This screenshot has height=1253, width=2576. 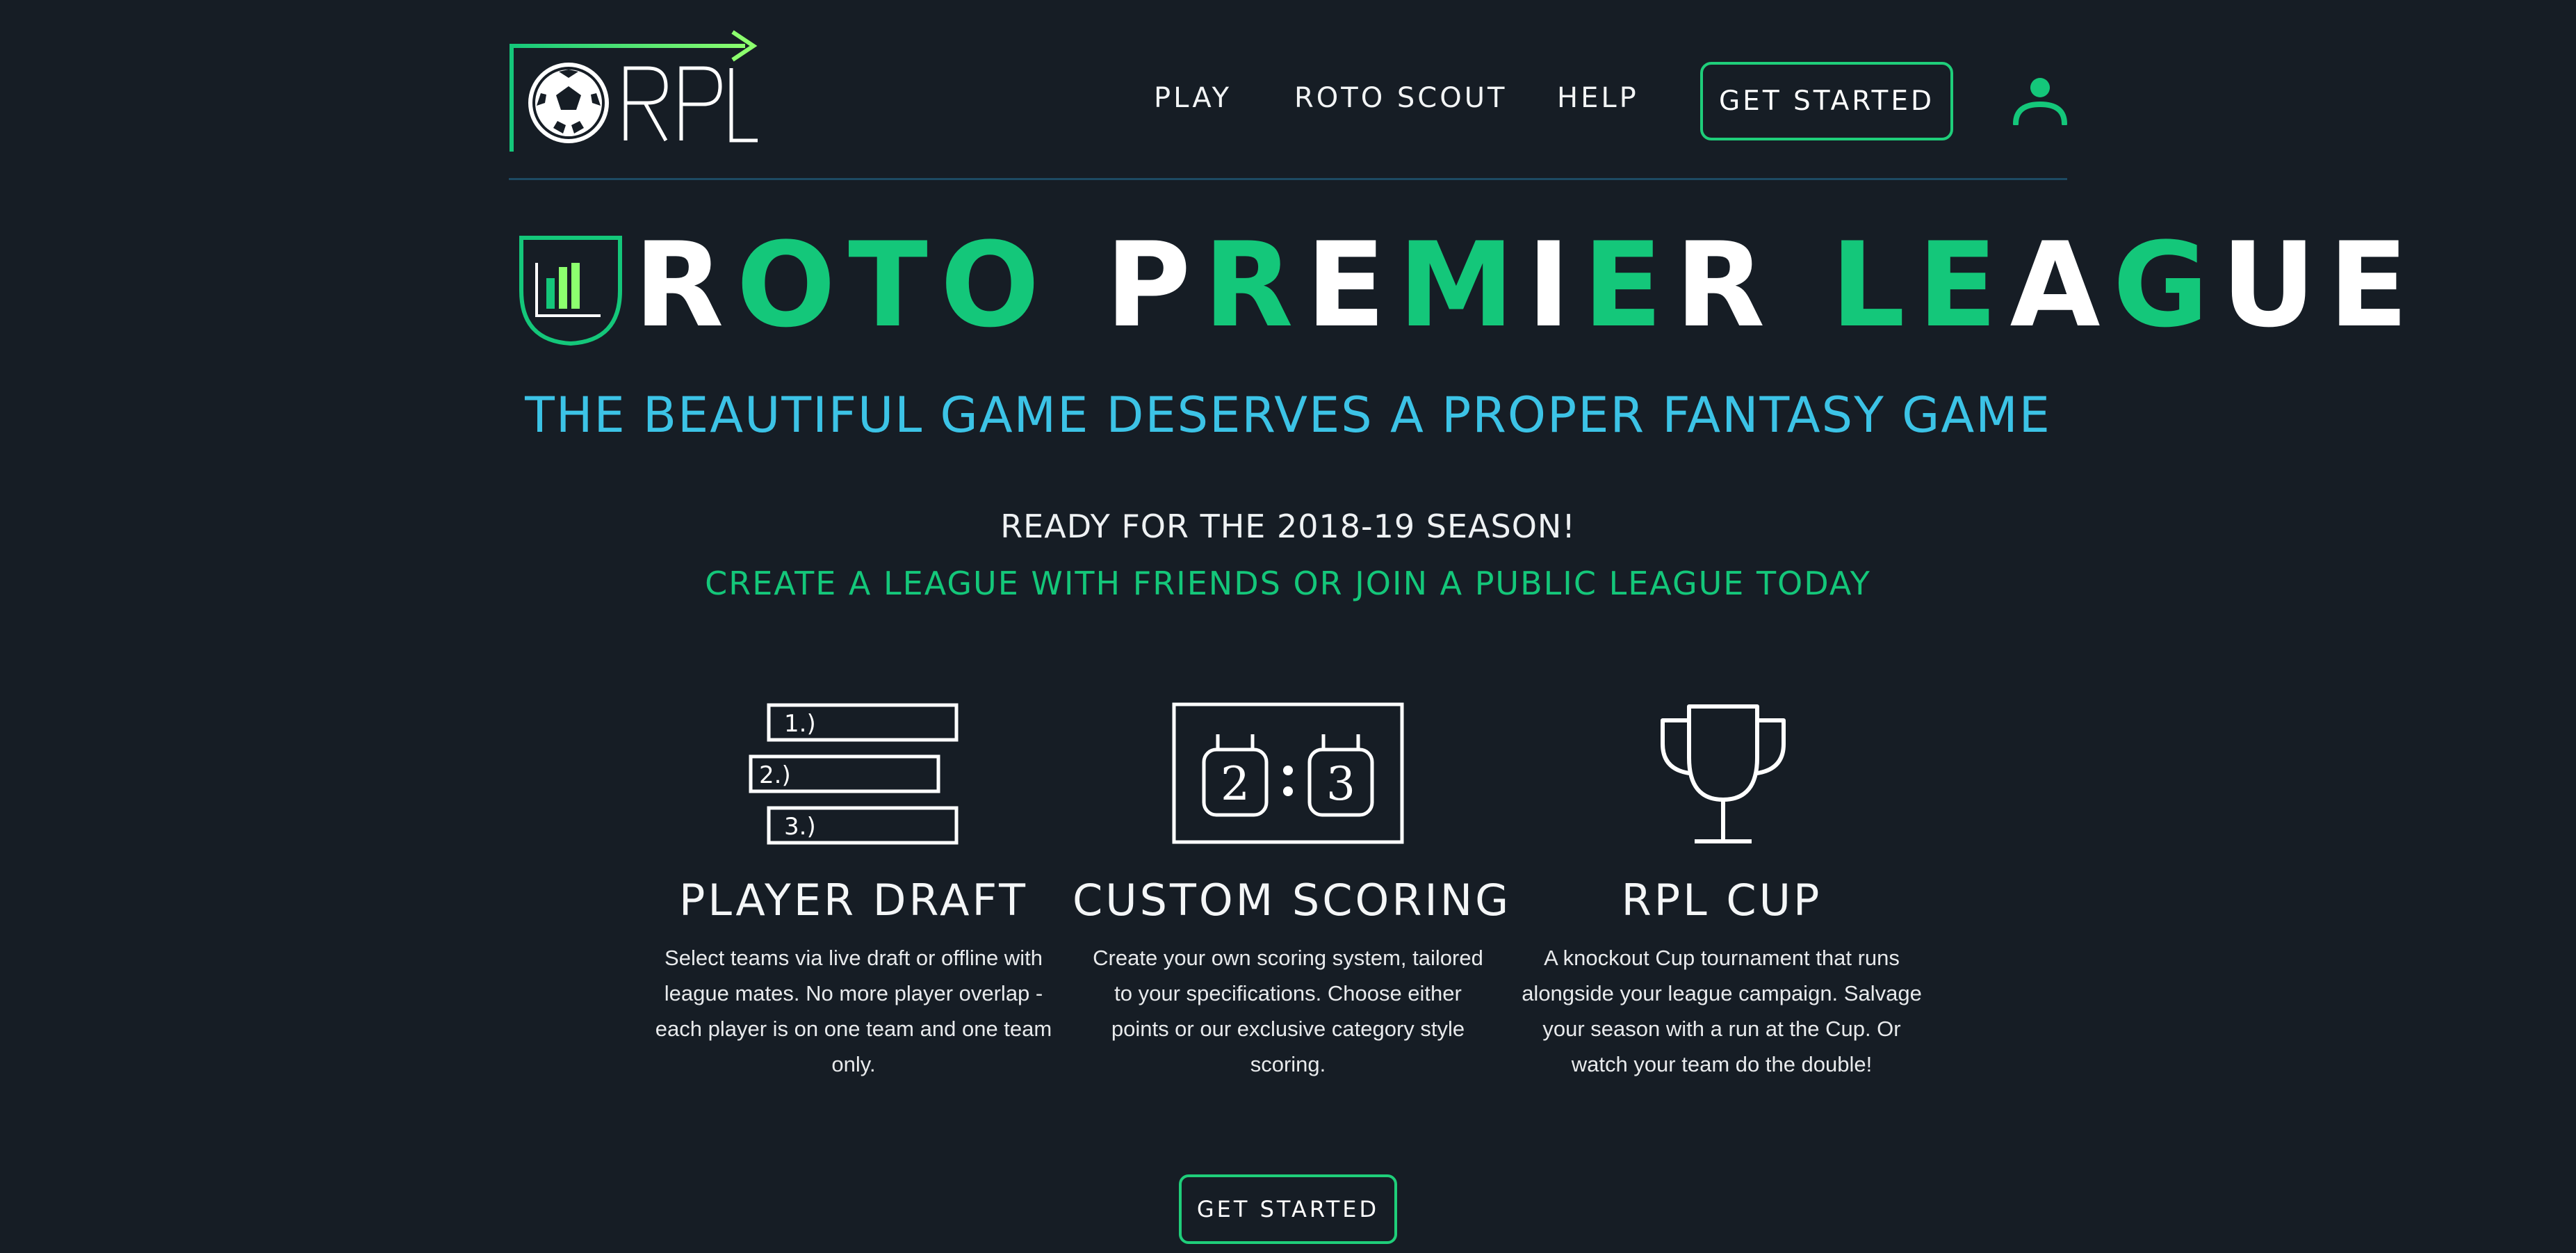 What do you see at coordinates (1400, 98) in the screenshot?
I see `nav-roto-scout: ROTO SCOUT` at bounding box center [1400, 98].